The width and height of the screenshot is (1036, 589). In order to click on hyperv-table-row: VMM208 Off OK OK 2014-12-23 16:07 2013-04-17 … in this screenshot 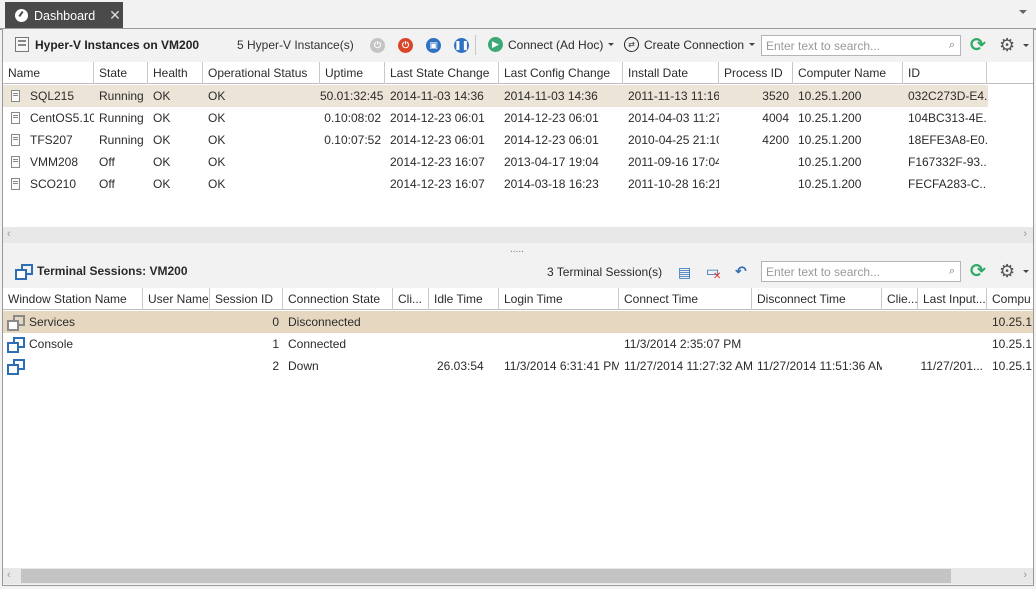, I will do `click(495, 162)`.